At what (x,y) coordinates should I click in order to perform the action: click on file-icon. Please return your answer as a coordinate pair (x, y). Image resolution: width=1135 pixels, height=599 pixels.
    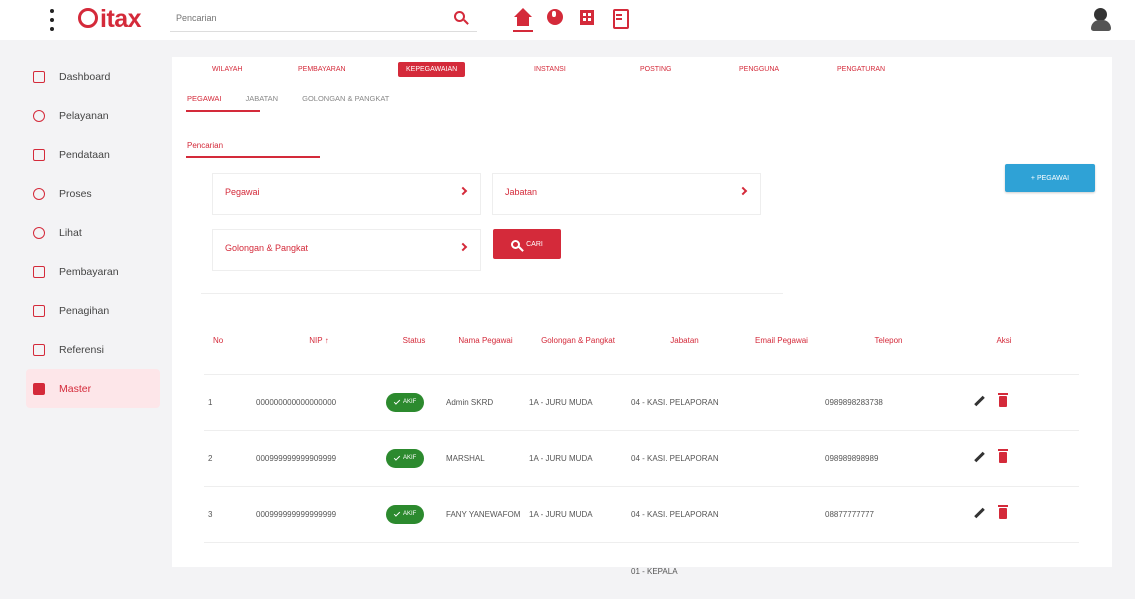
    Looking at the image, I should click on (39, 388).